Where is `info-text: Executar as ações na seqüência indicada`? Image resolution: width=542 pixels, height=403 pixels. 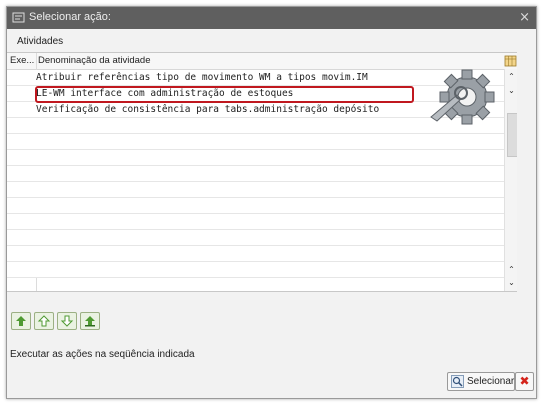
info-text: Executar as ações na seqüência indicada is located at coordinates (102, 354).